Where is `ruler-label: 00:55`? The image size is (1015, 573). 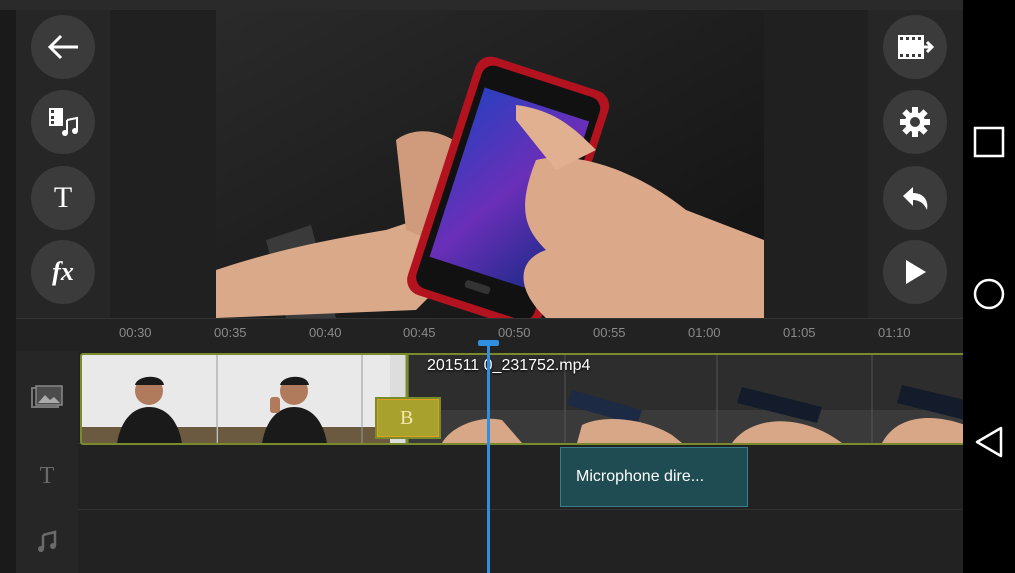
ruler-label: 00:55 is located at coordinates (609, 332).